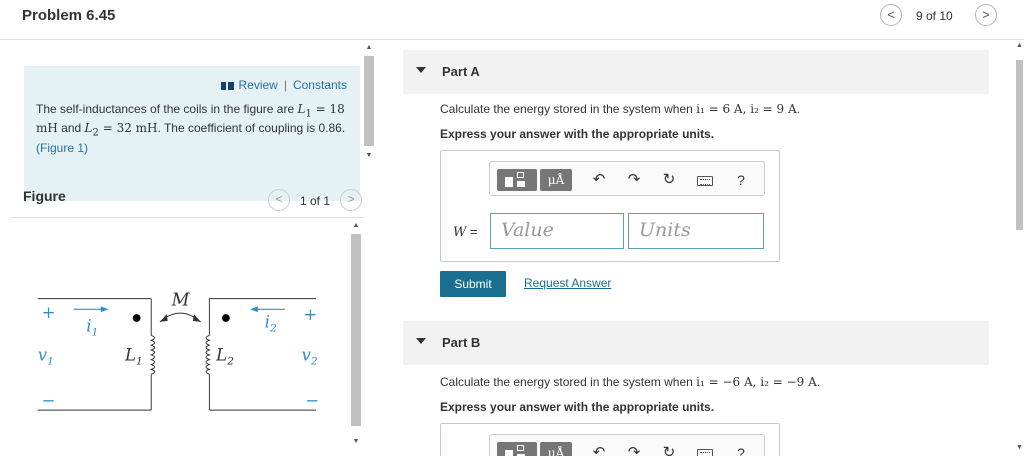 This screenshot has height=456, width=1024. Describe the element at coordinates (178, 350) in the screenshot. I see `coupled-coils-circuit: + i1 M i2 + v1 L1 L2 v2 − −` at that location.